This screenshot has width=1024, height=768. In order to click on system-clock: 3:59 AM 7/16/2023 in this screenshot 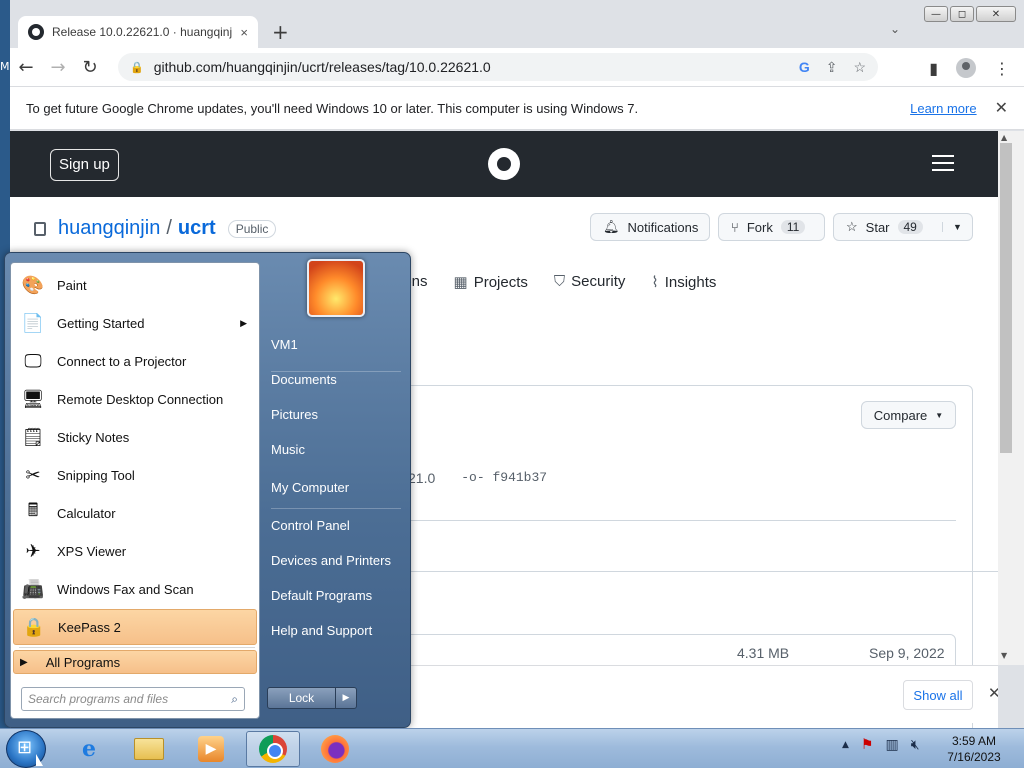, I will do `click(974, 749)`.